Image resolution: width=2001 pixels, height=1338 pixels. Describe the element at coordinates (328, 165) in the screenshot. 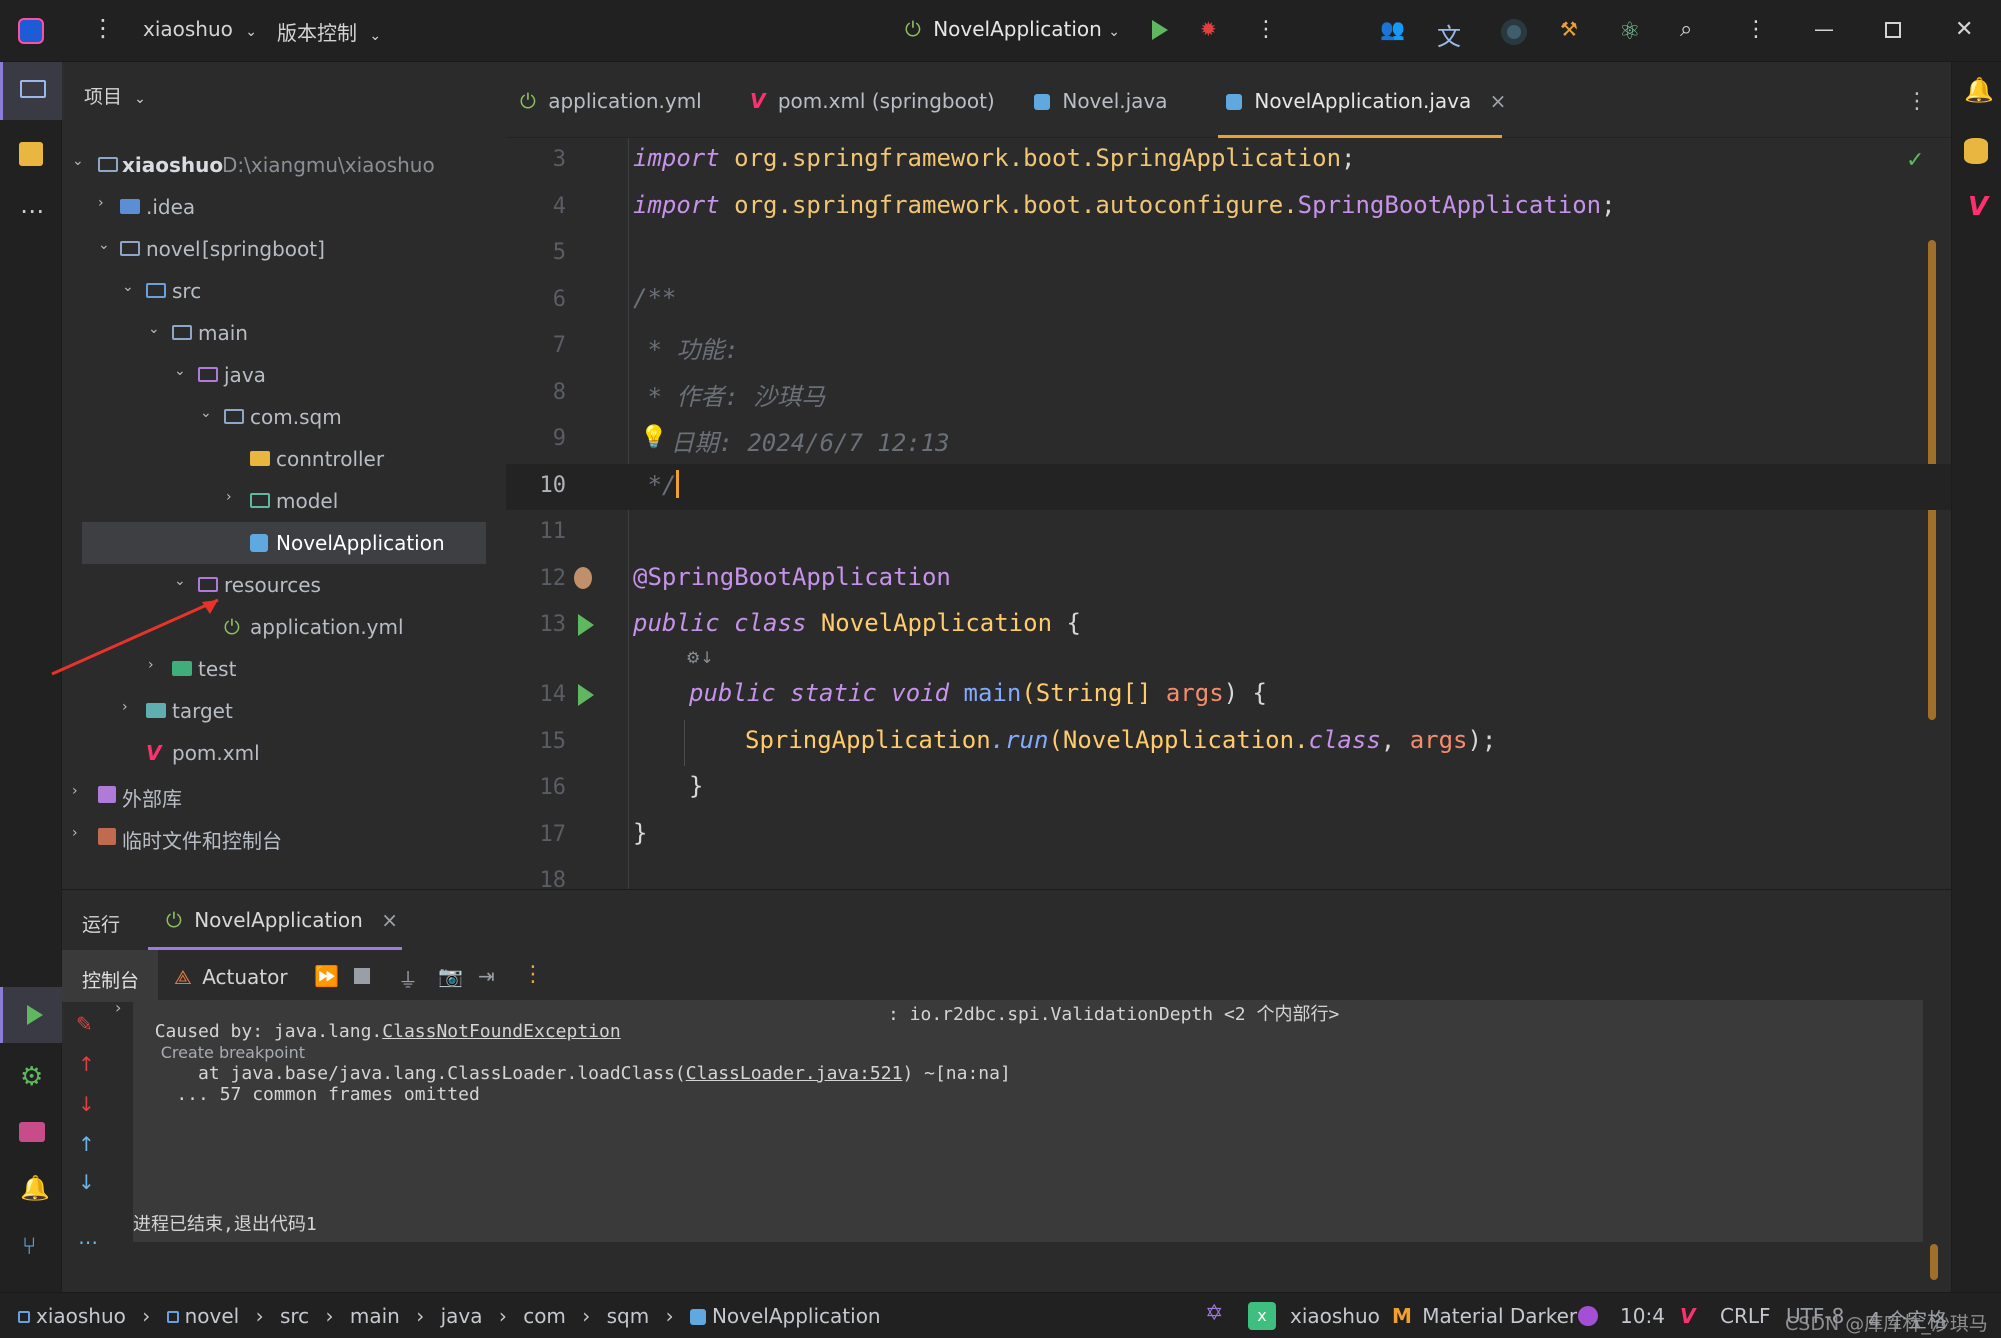

I see `tree-path: D:\xiangmu\xiaoshuo` at that location.